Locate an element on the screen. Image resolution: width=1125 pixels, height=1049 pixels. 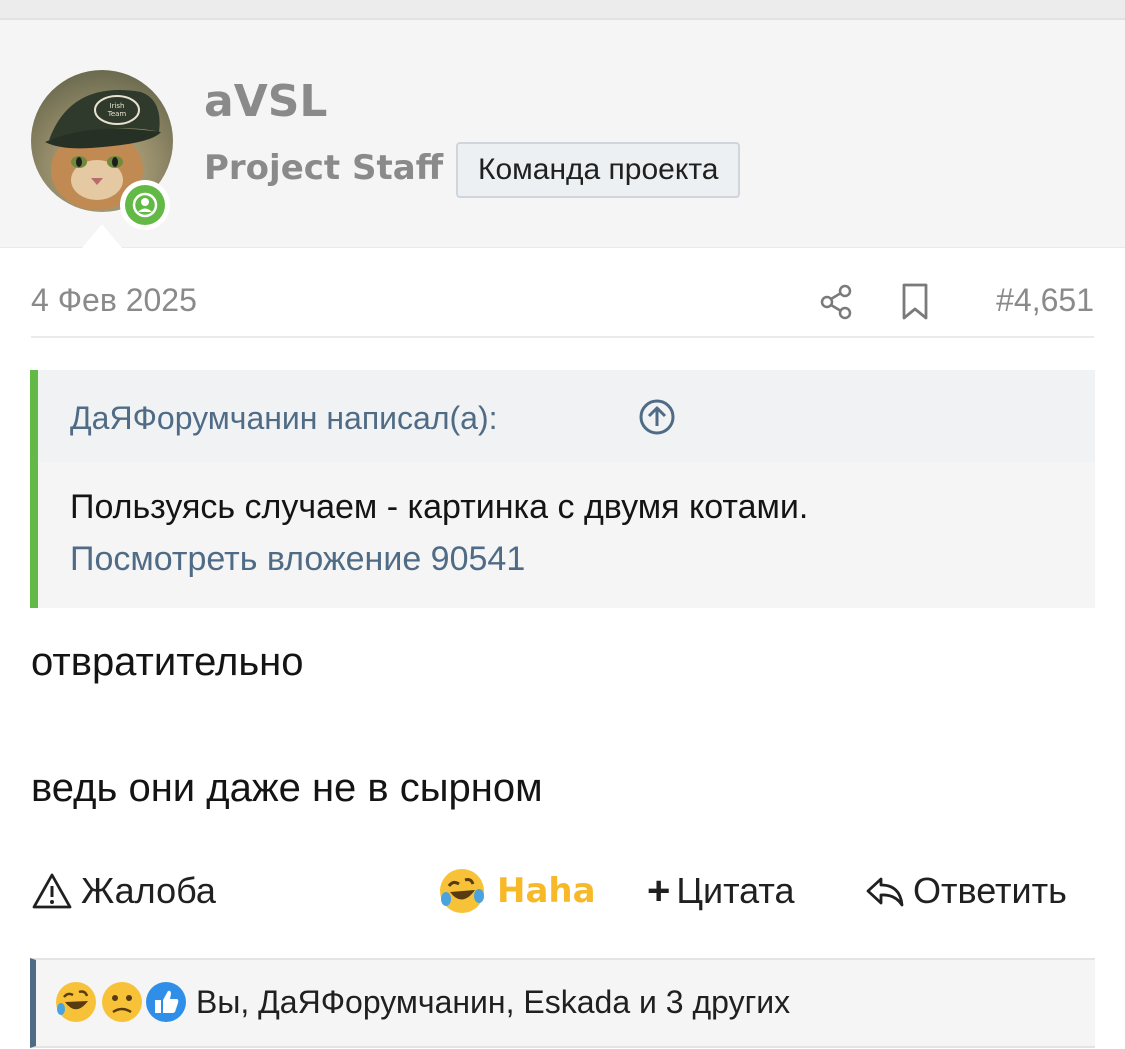
quote-header: ДаЯФорумчанин написал(а): is located at coordinates (566, 416).